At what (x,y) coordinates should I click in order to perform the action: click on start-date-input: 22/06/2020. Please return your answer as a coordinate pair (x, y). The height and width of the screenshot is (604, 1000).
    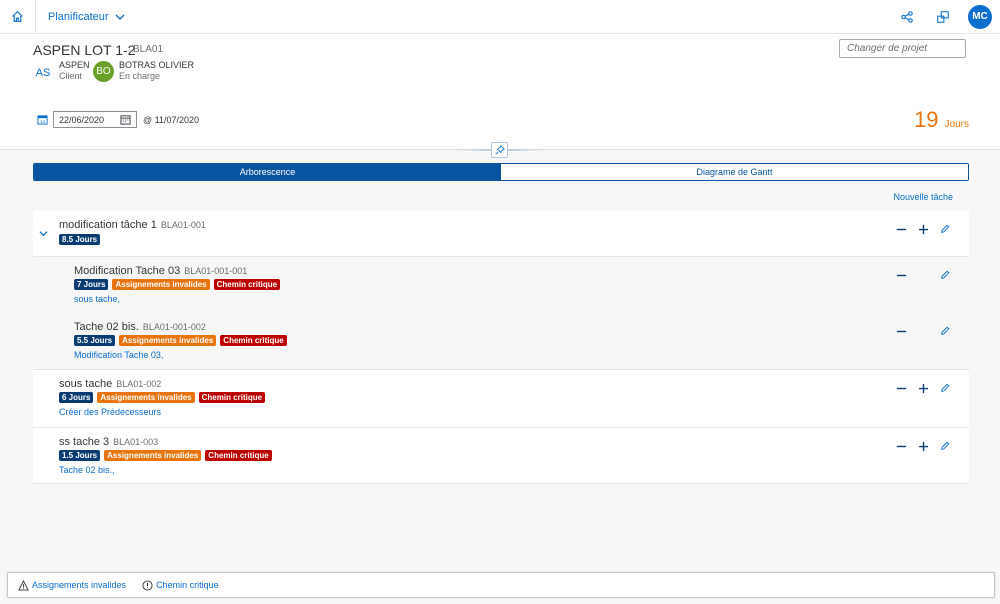
    Looking at the image, I should click on (95, 119).